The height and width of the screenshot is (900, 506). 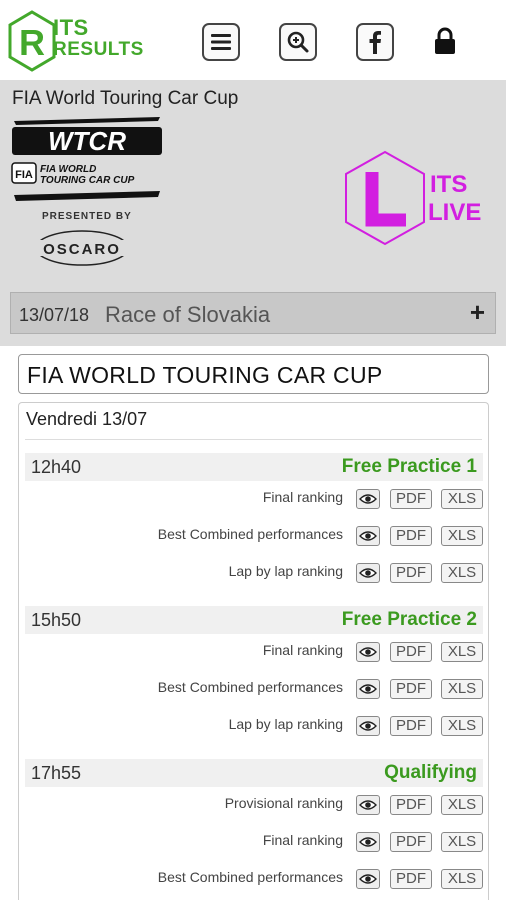 I want to click on document-label: Provisional ranking, so click(x=283, y=803).